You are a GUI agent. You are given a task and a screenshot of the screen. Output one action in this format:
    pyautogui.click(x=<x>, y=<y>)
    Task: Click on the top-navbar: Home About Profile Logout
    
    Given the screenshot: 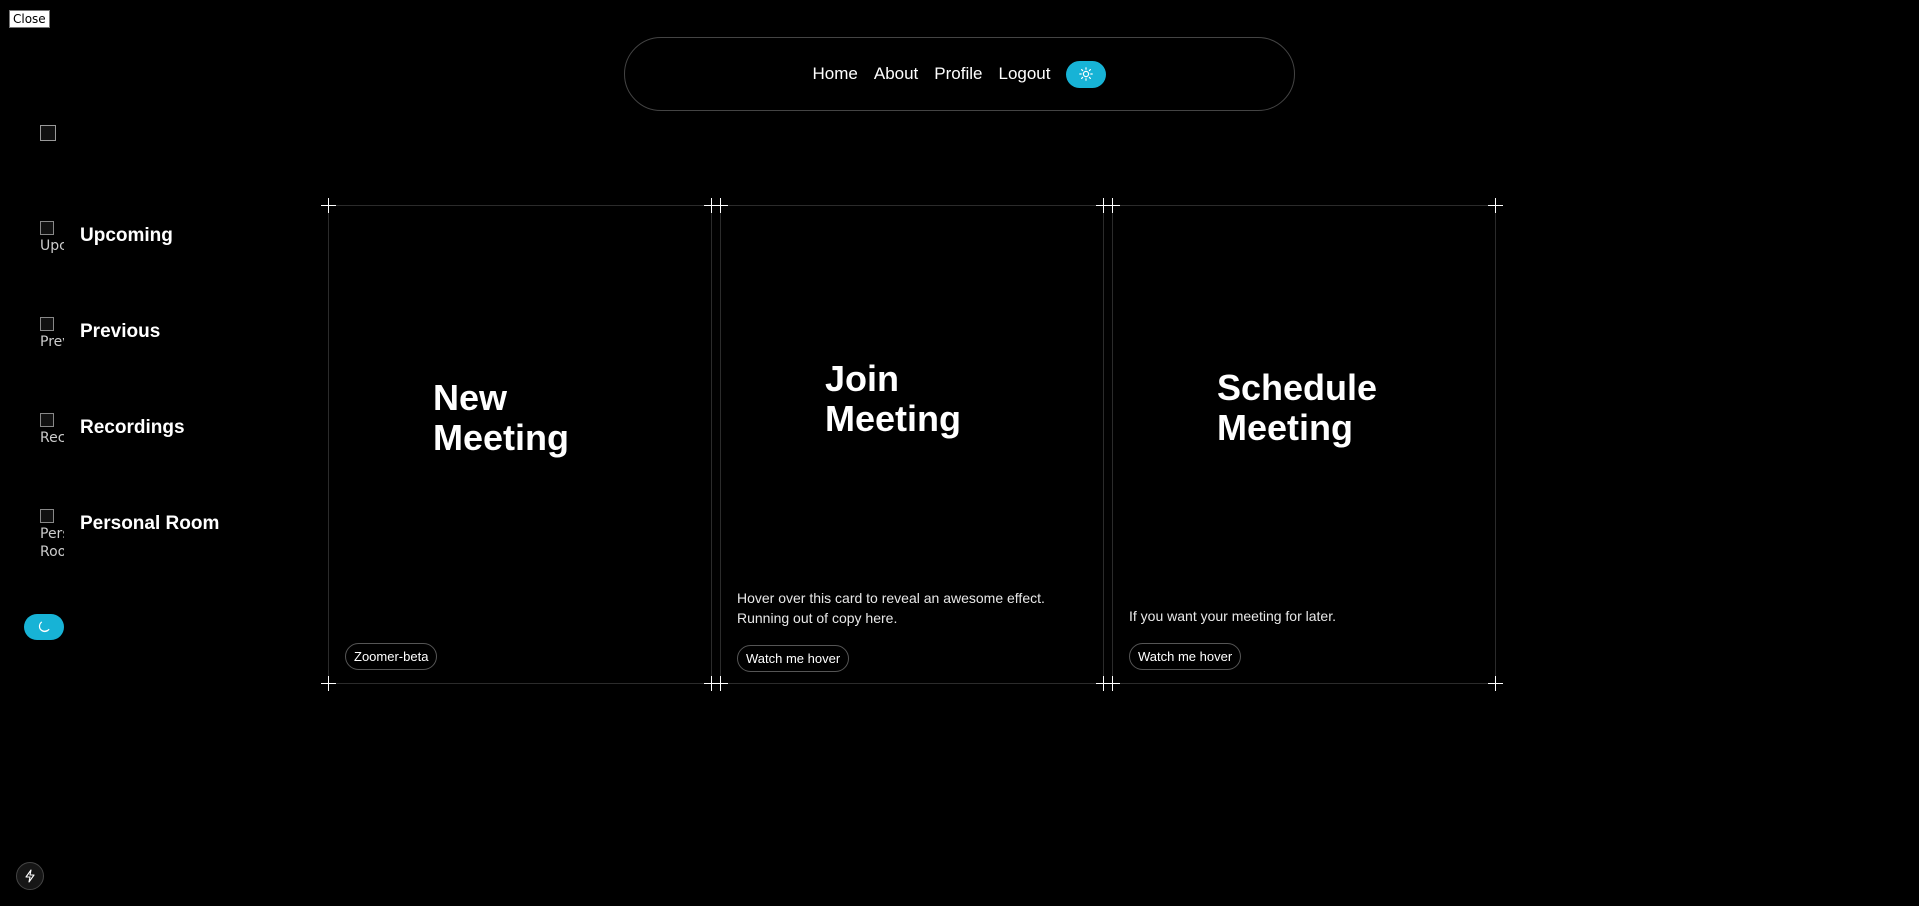 What is the action you would take?
    pyautogui.click(x=959, y=74)
    